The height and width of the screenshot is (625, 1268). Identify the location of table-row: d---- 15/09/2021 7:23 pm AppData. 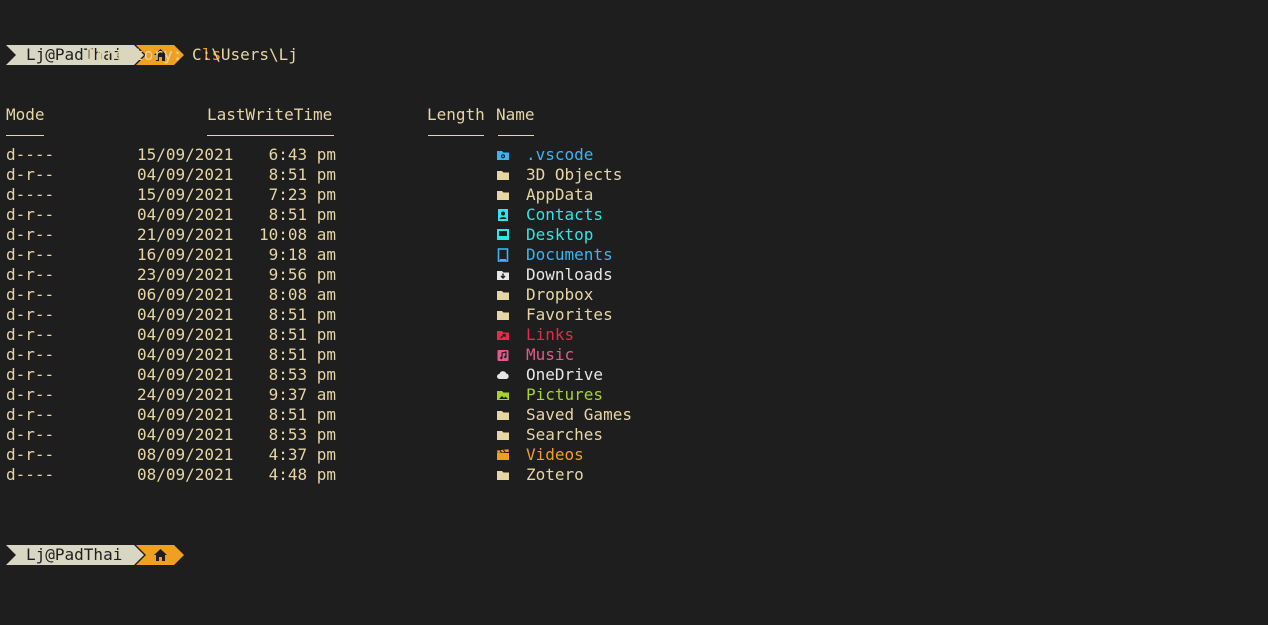
(634, 195).